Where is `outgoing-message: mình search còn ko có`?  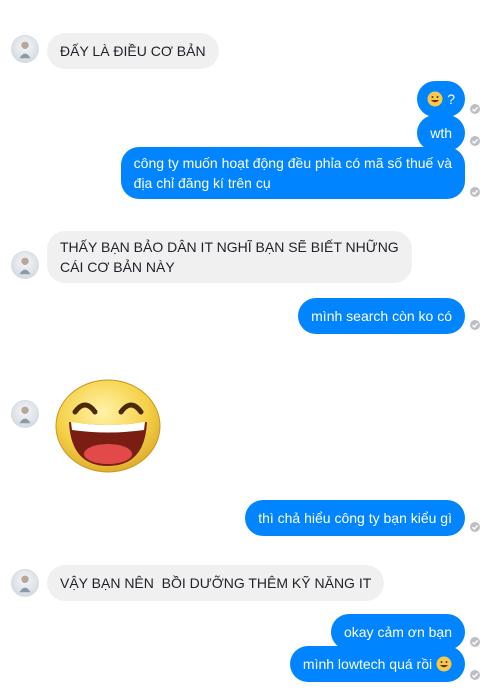 outgoing-message: mình search còn ko có is located at coordinates (381, 316).